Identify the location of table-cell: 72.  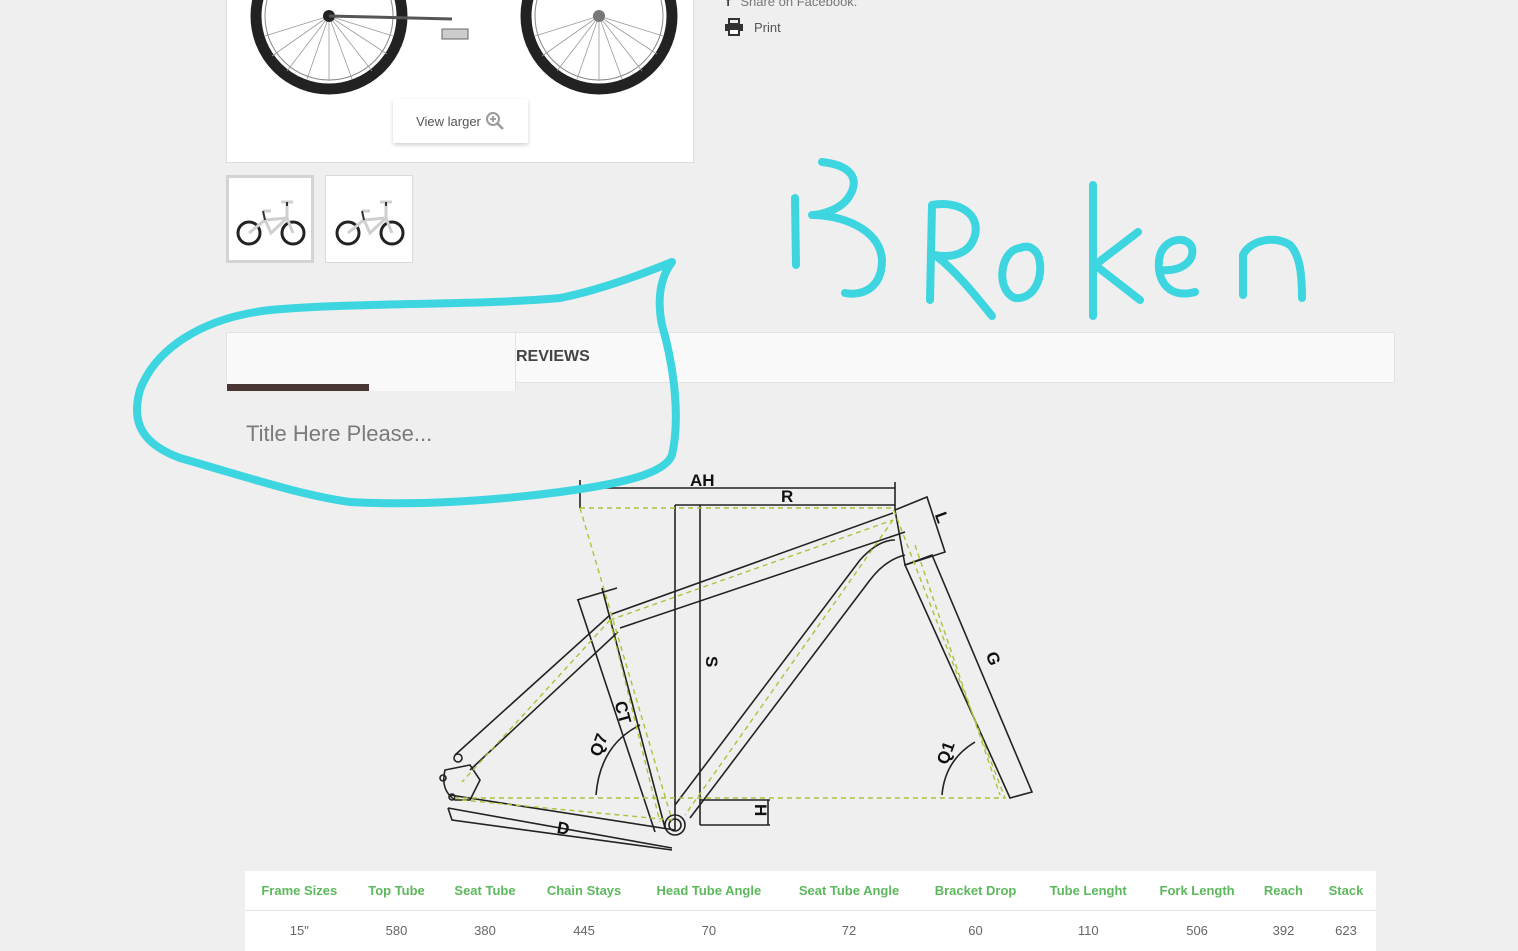
(849, 930).